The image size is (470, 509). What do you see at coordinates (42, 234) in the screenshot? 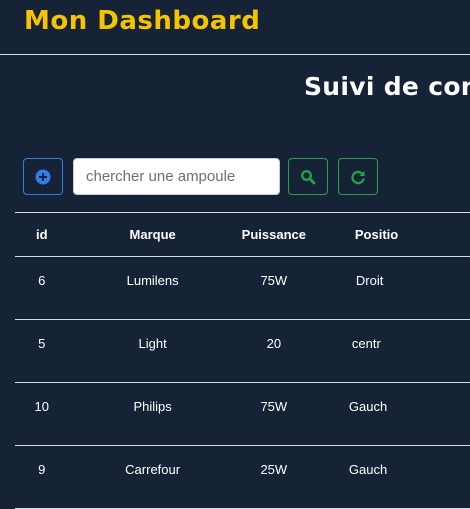
I see `column-header-id: id` at bounding box center [42, 234].